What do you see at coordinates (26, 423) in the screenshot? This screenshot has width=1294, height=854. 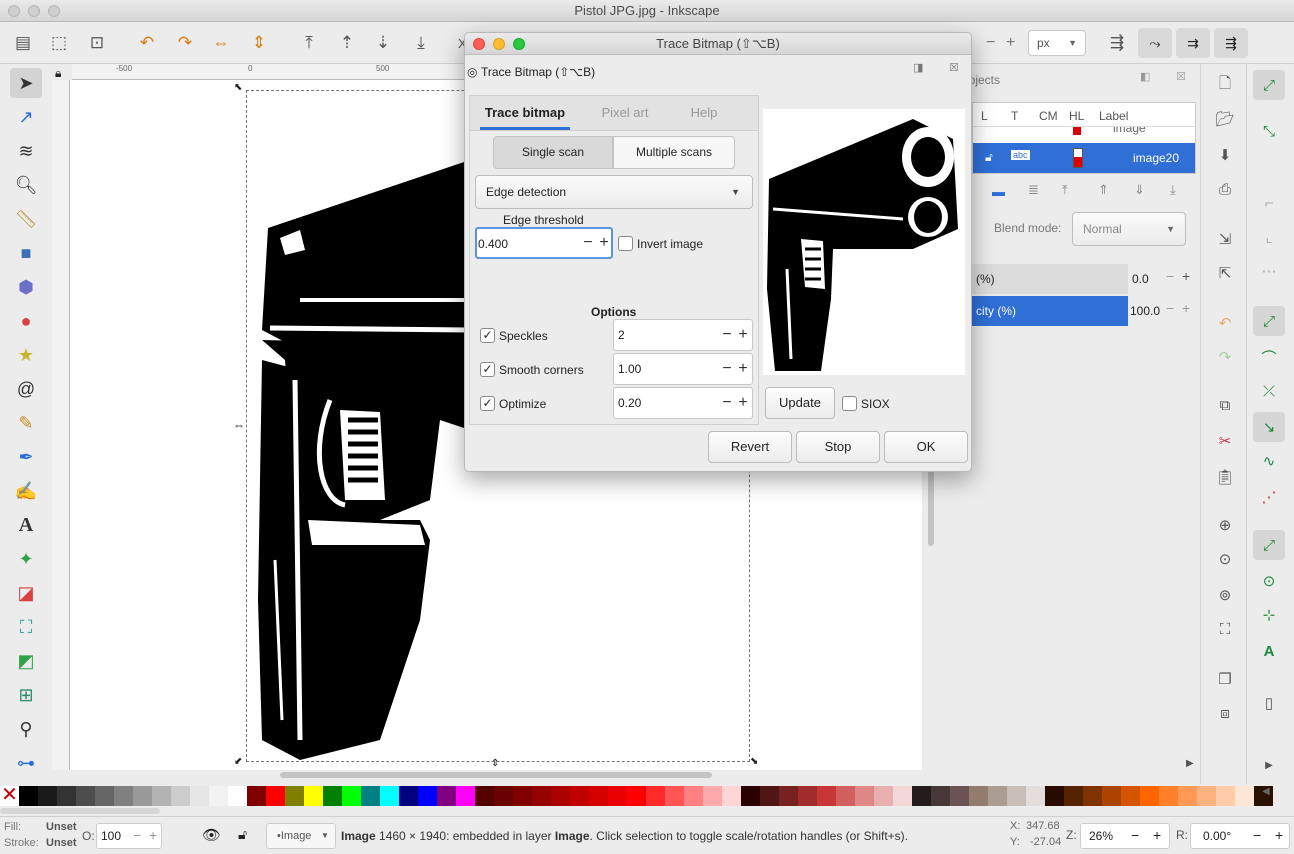 I see `pencil-tool-icon: ✎` at bounding box center [26, 423].